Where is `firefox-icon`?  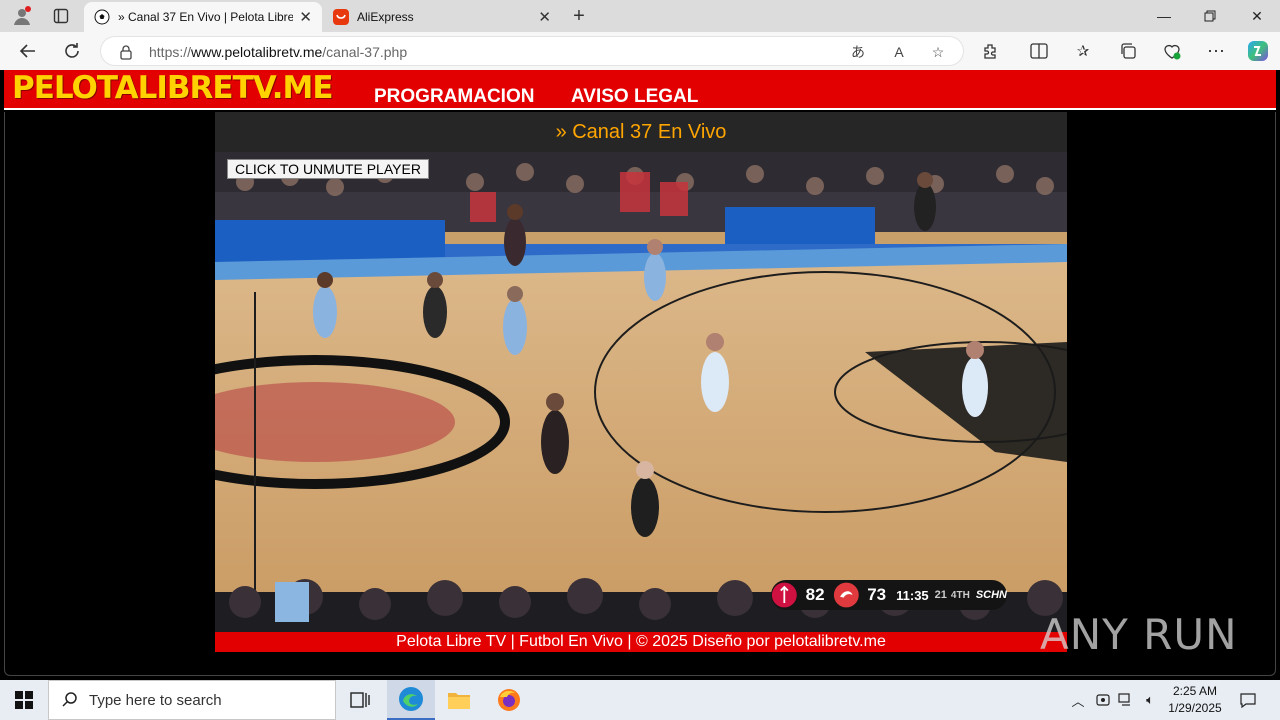 firefox-icon is located at coordinates (509, 700).